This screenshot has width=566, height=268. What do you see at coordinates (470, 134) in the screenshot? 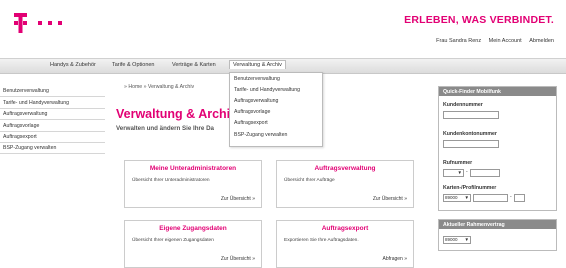
I see `customer-account-label: Kundenkontonummer` at bounding box center [470, 134].